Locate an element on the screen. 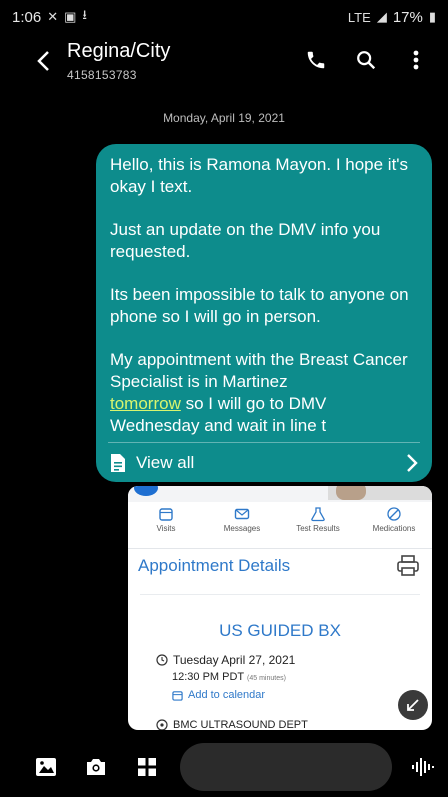 This screenshot has height=797, width=448. signal-icon: ◢ is located at coordinates (381, 16).